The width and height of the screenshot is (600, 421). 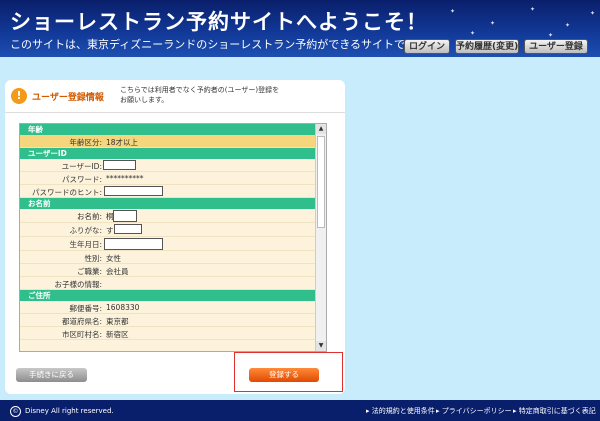 I want to click on site-subtitle: このサイトは、東京ディズニーランドのショーレストラン予約ができるサイトです。, so click(x=218, y=44).